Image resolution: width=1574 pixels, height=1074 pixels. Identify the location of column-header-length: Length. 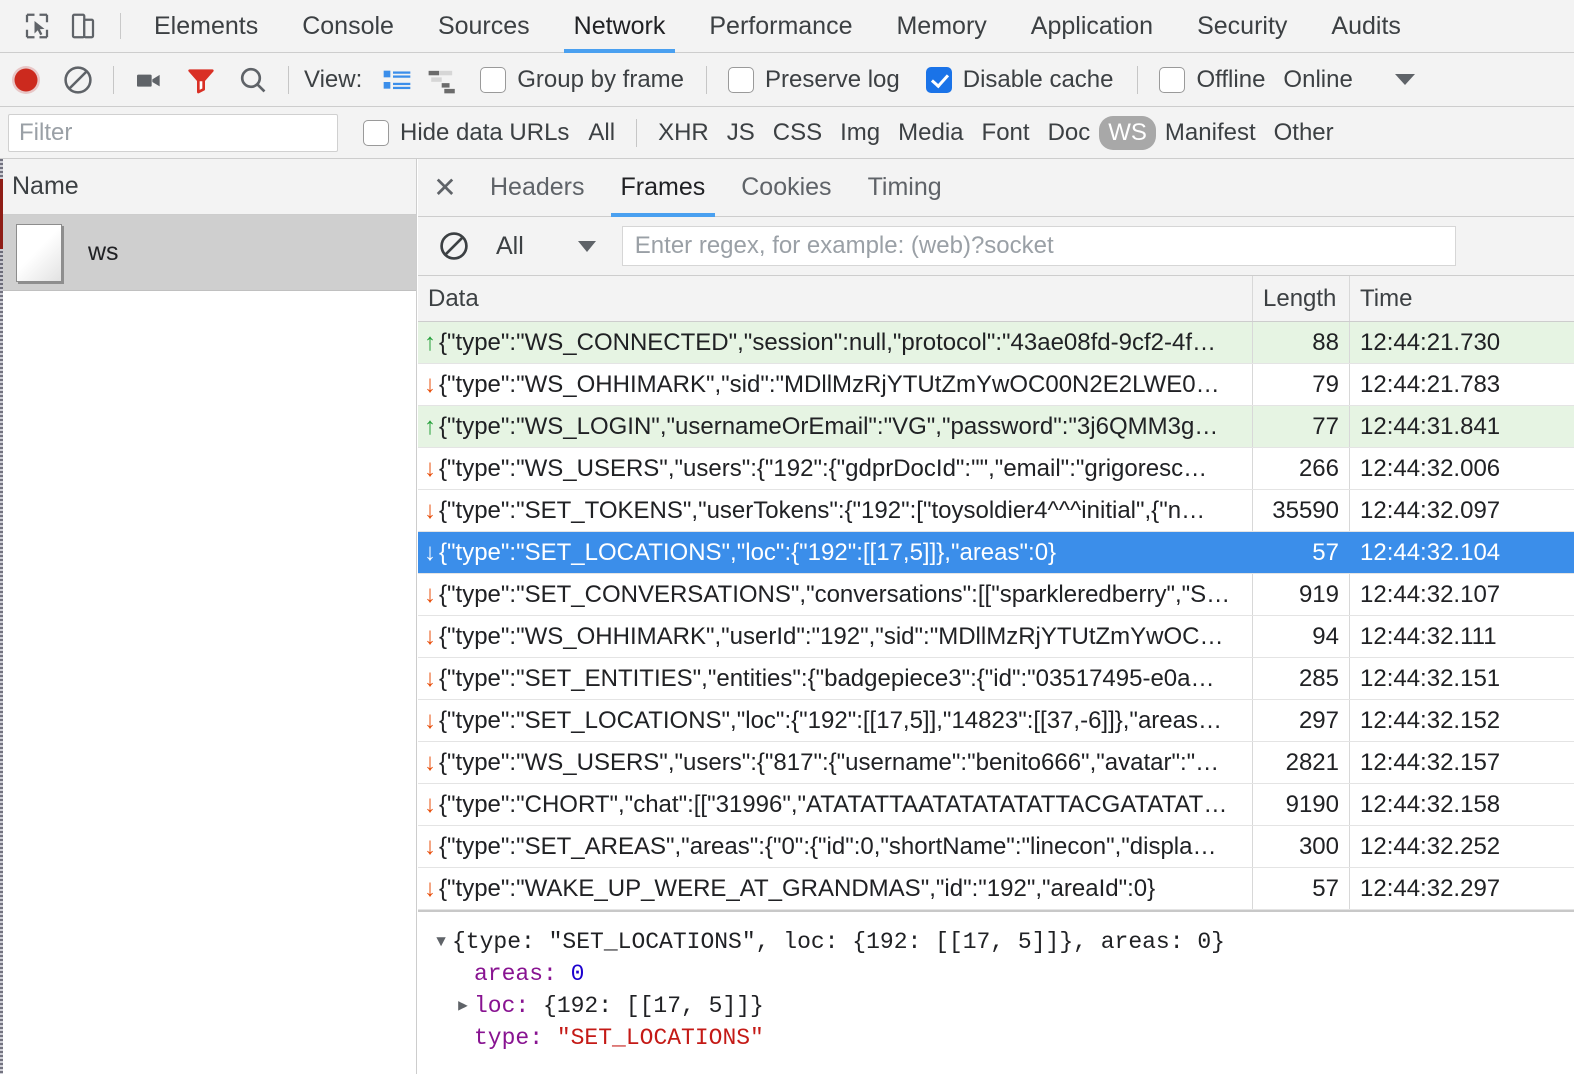
(1301, 298).